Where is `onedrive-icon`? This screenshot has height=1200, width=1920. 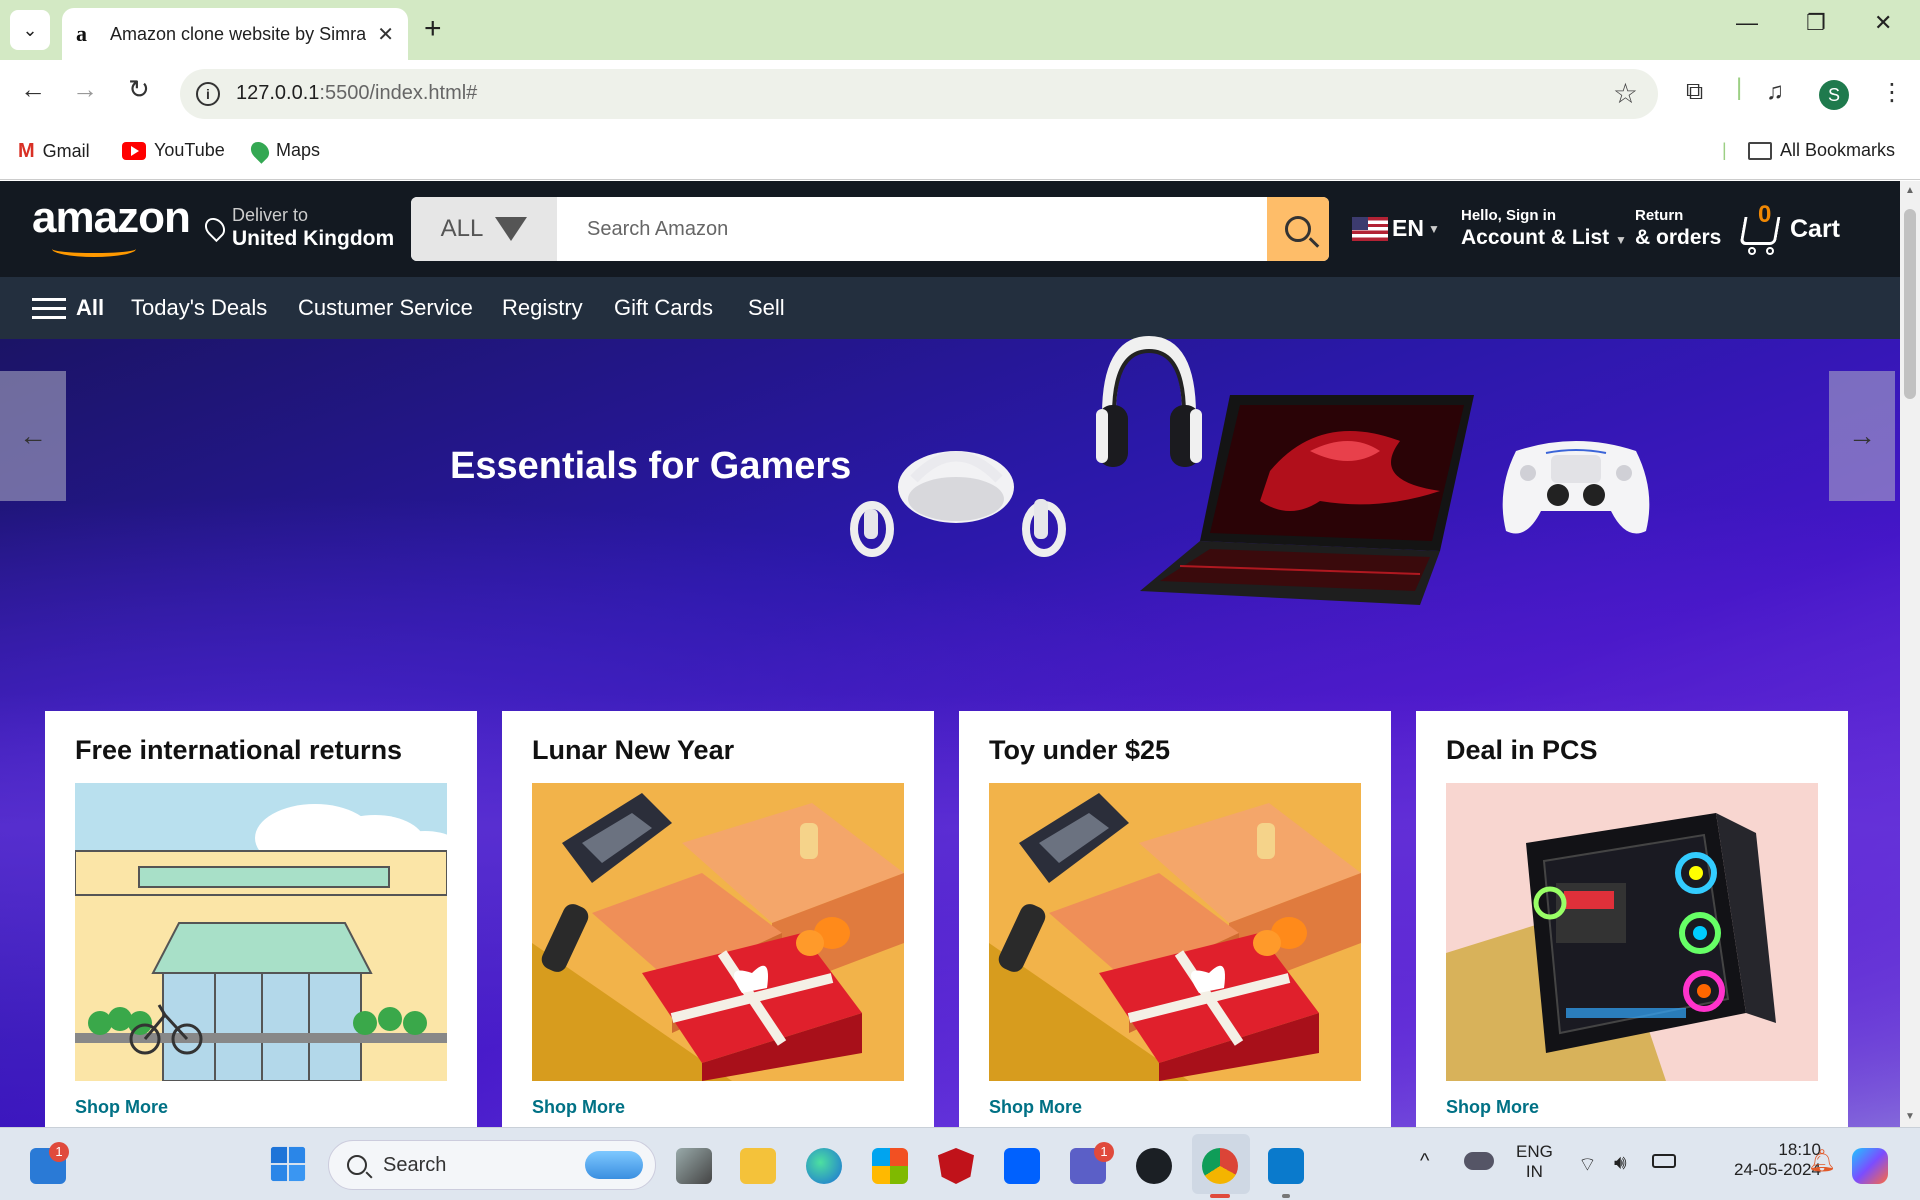 onedrive-icon is located at coordinates (1479, 1161).